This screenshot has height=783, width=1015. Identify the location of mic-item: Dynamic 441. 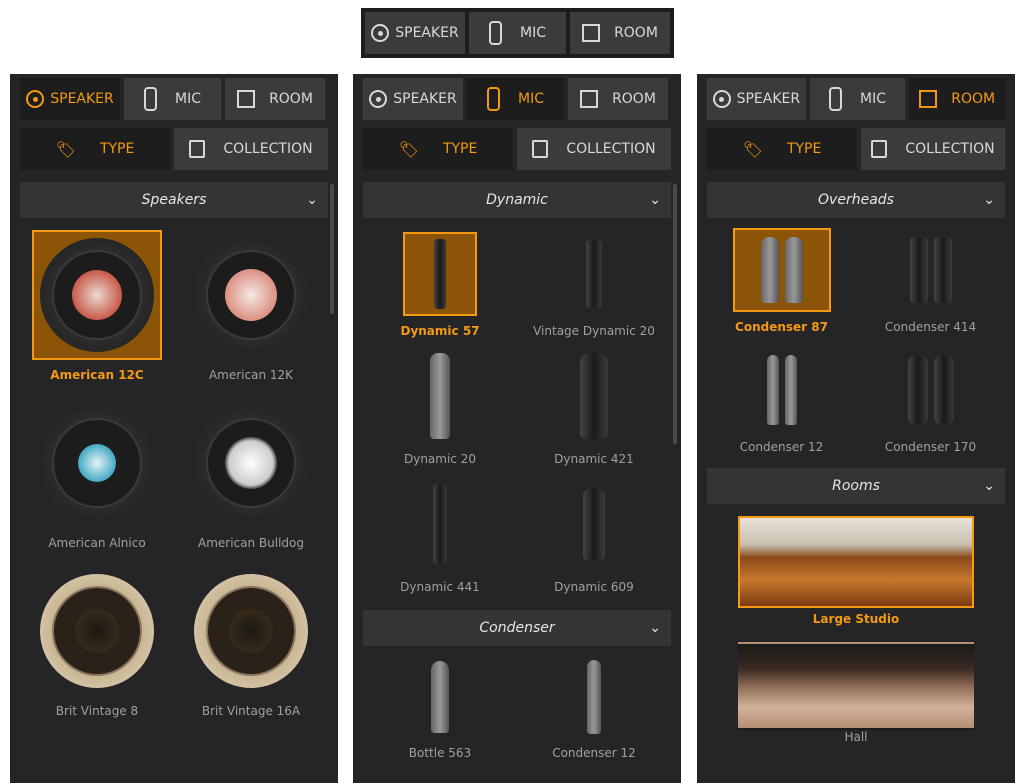
(440, 536).